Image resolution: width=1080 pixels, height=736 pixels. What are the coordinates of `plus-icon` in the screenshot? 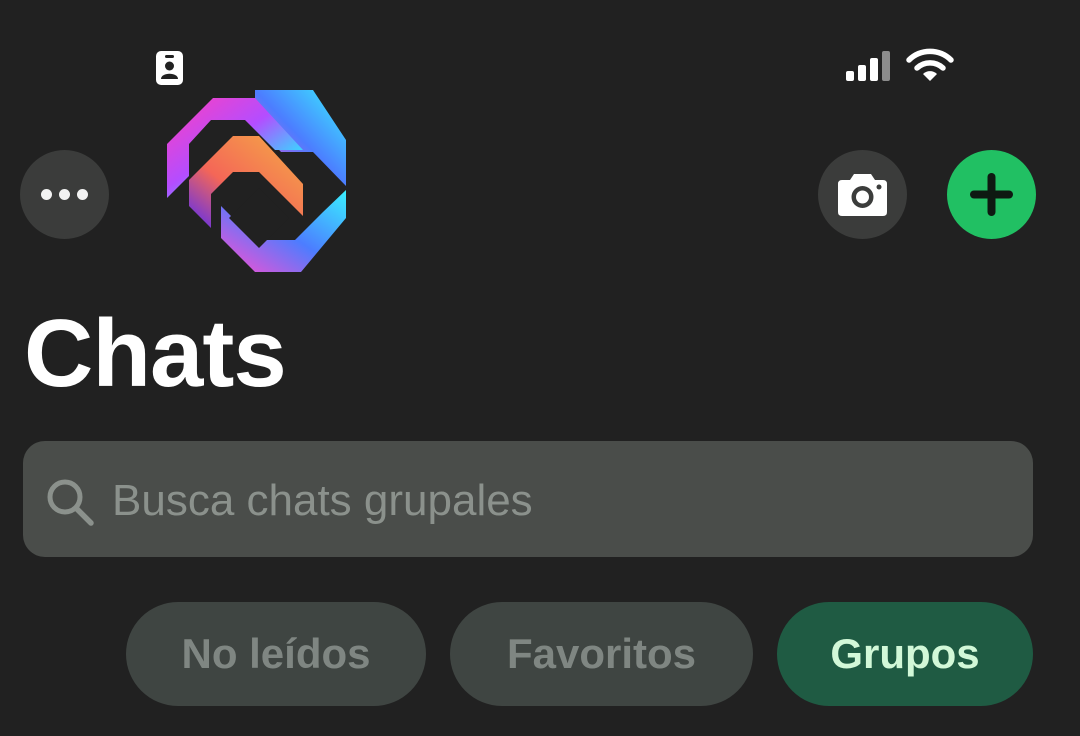 It's located at (991, 194).